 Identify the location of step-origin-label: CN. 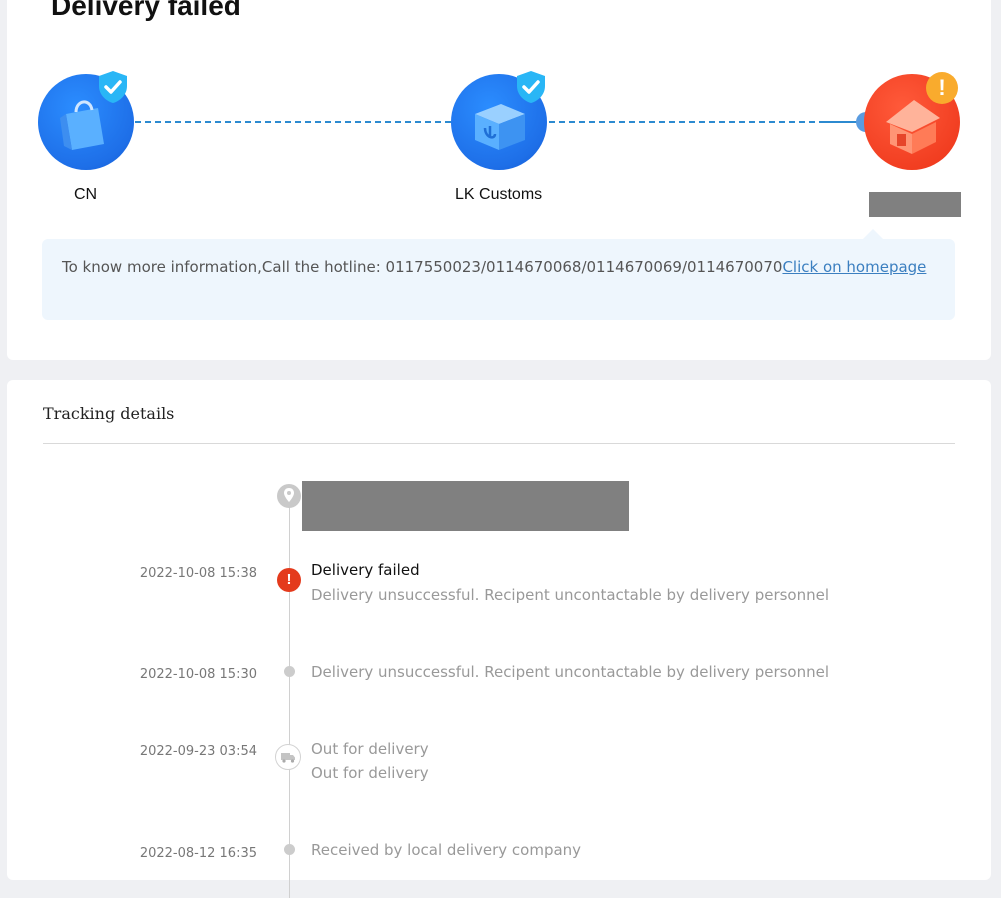
(86, 194).